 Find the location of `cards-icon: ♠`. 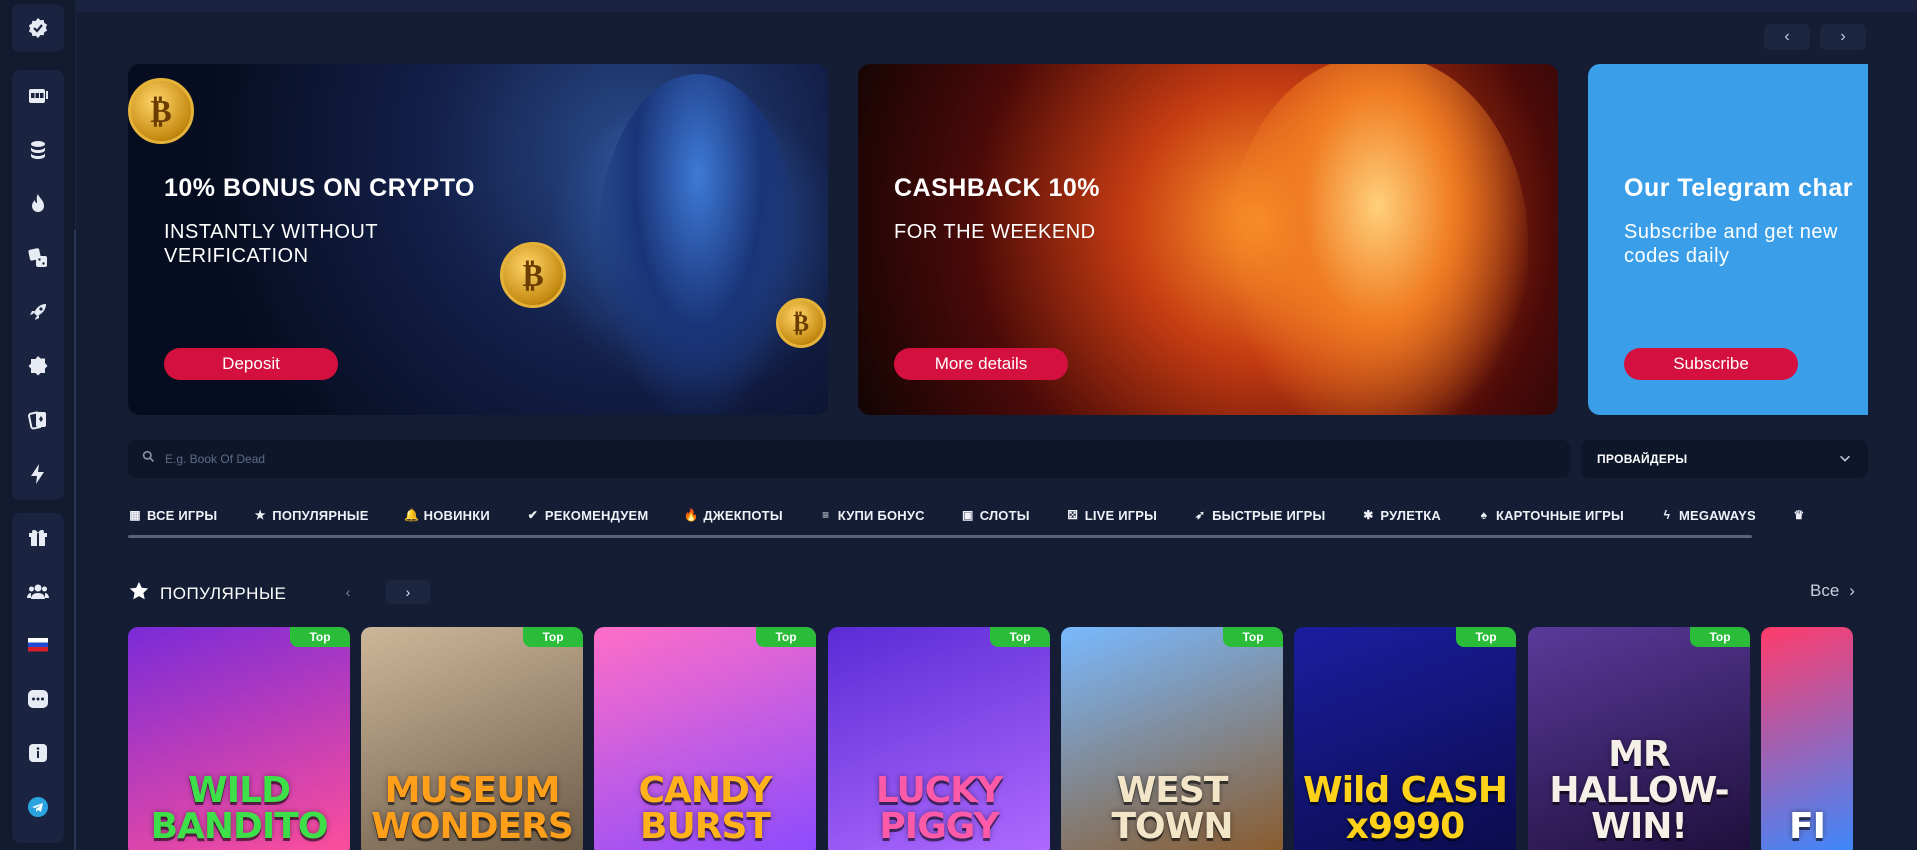

cards-icon: ♠ is located at coordinates (1484, 515).